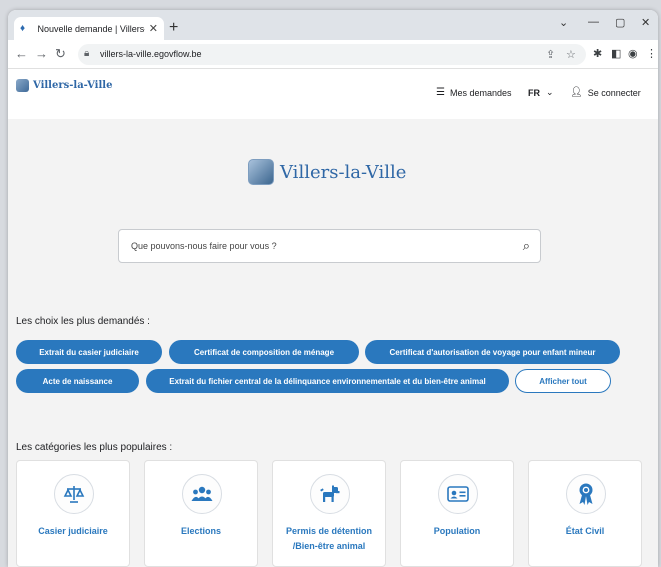 This screenshot has width=661, height=567. Describe the element at coordinates (593, 22) in the screenshot. I see `minimize-icon: —` at that location.